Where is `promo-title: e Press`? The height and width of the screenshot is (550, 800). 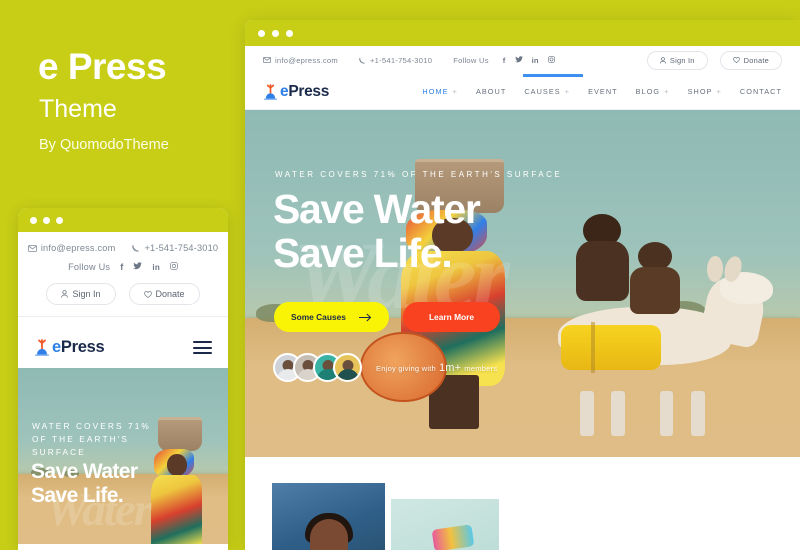
promo-title: e Press is located at coordinates (102, 66).